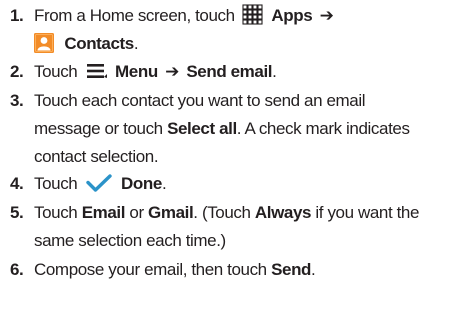 This screenshot has height=309, width=455. Describe the element at coordinates (222, 212) in the screenshot. I see `step-text: . (Touch` at that location.